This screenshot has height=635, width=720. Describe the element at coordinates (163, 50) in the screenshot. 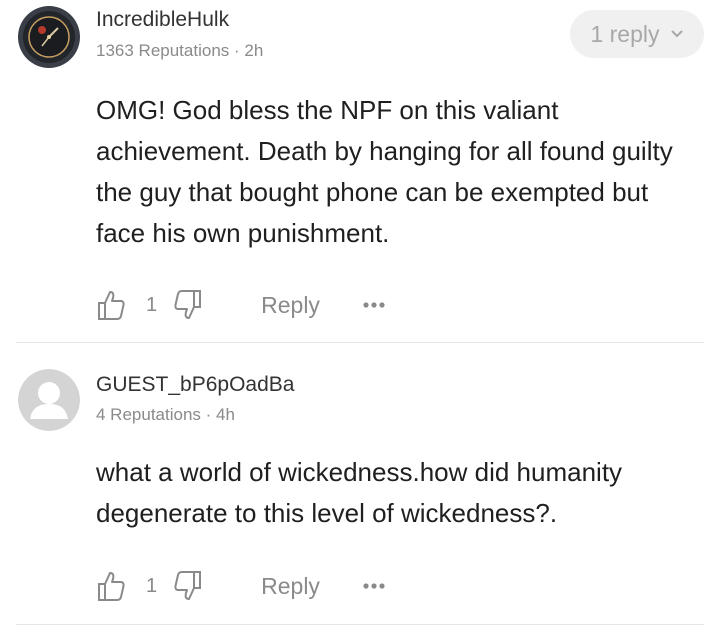

I see `reputation-count: 1363 Reputations` at that location.